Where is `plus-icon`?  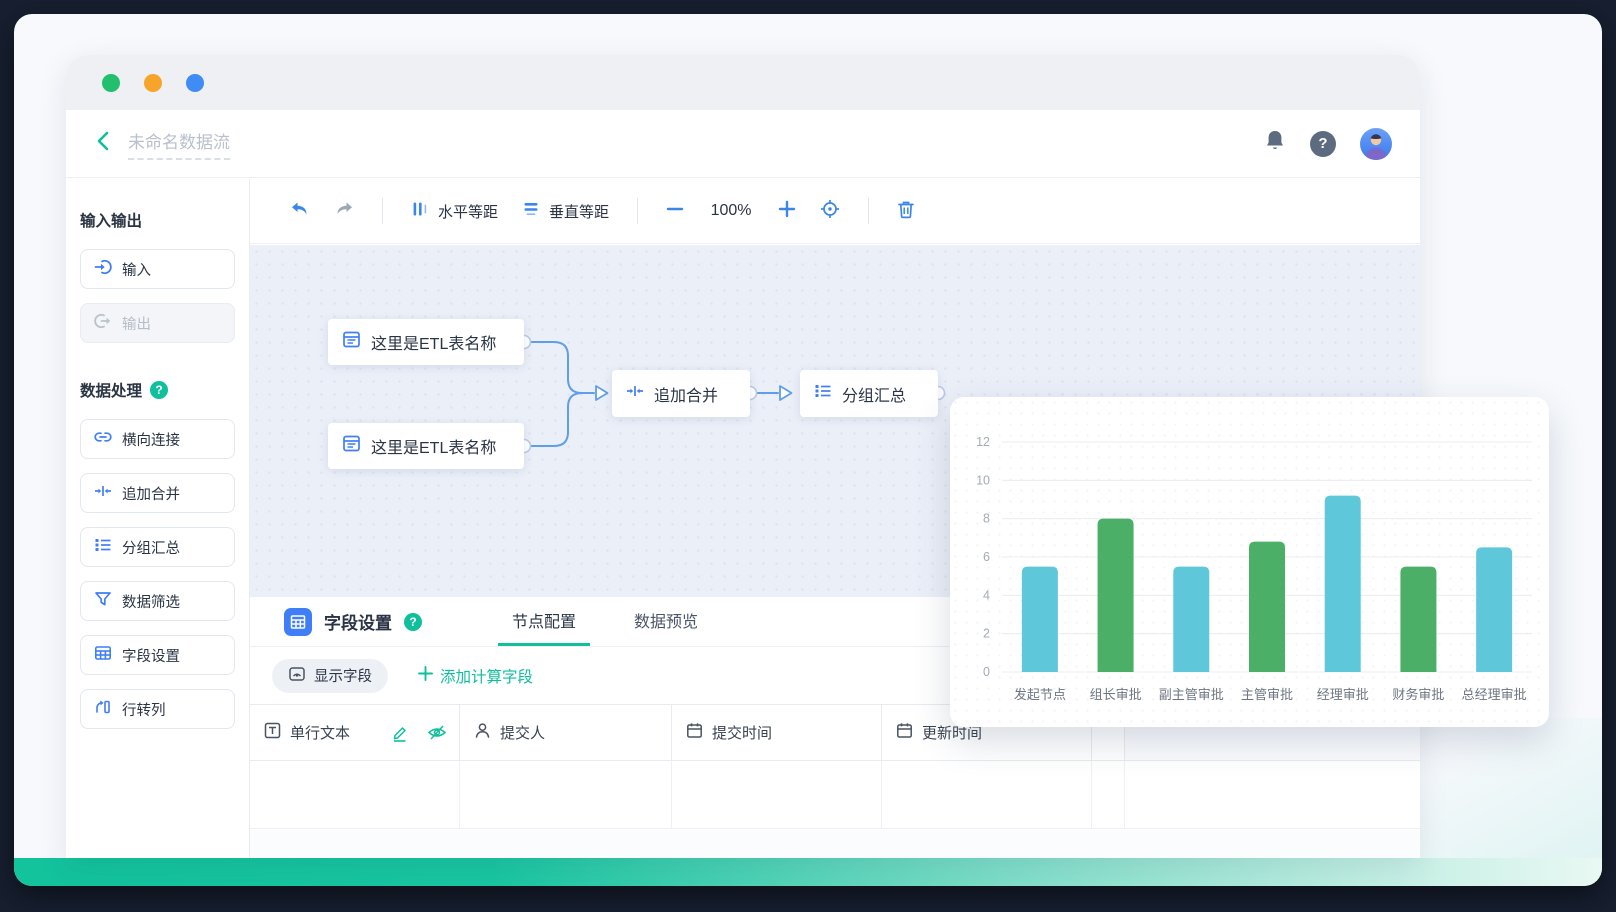
plus-icon is located at coordinates (425, 675).